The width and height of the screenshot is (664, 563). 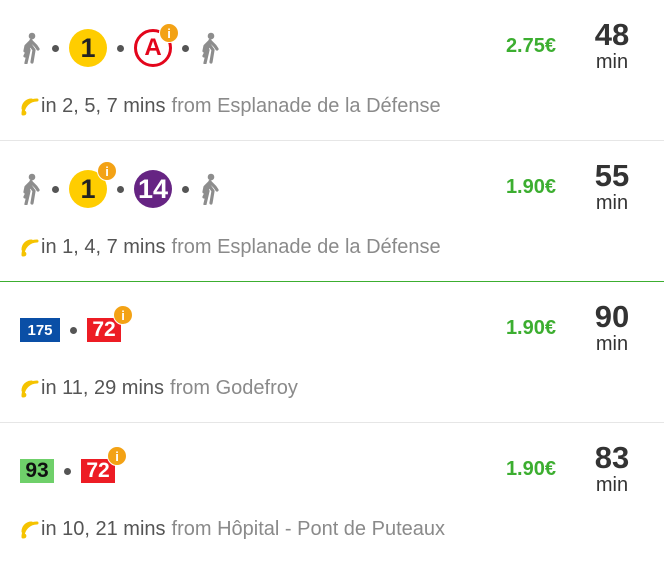 I want to click on bus-line-badge: 175, so click(x=40, y=330).